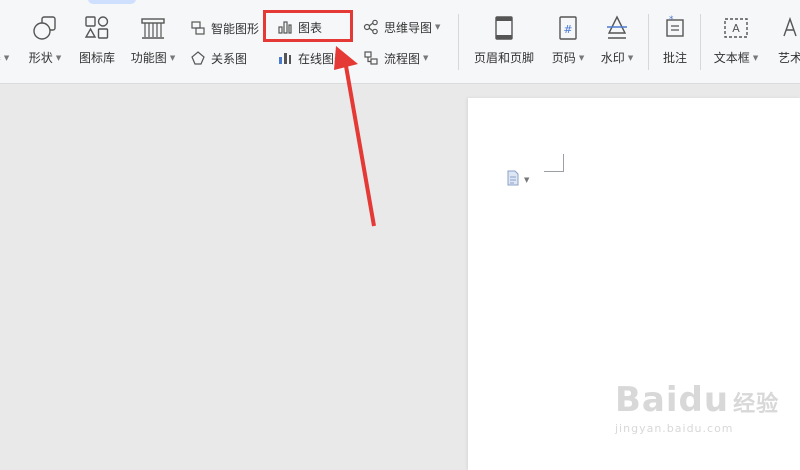 The image size is (800, 470). I want to click on smart-graphic-button: 智能图形, so click(224, 28).